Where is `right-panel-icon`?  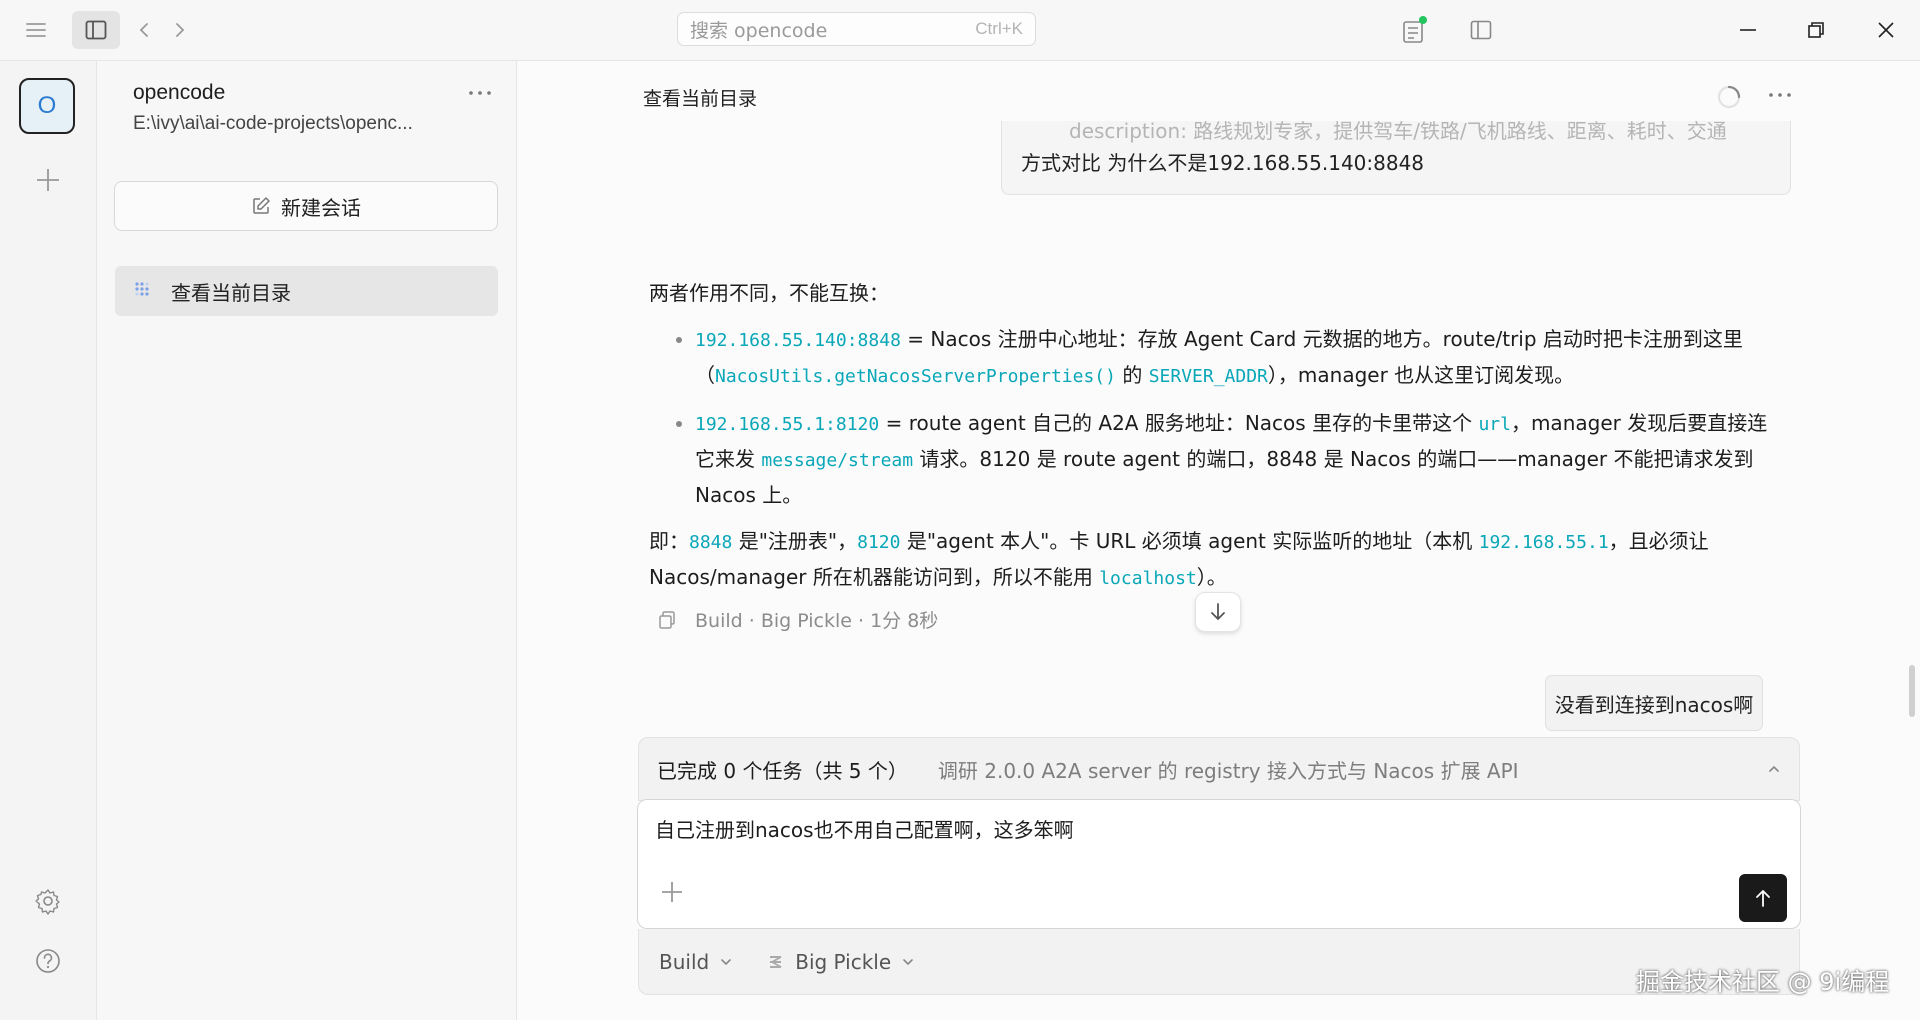
right-panel-icon is located at coordinates (1481, 30).